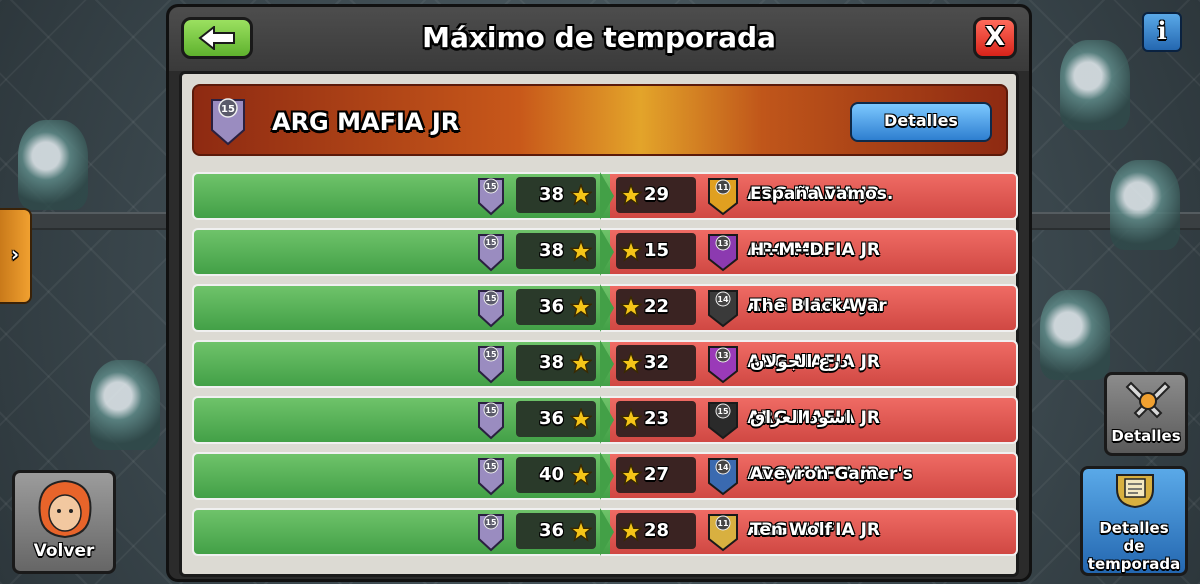  What do you see at coordinates (551, 474) in the screenshot?
I see `home-stars-value: 40` at bounding box center [551, 474].